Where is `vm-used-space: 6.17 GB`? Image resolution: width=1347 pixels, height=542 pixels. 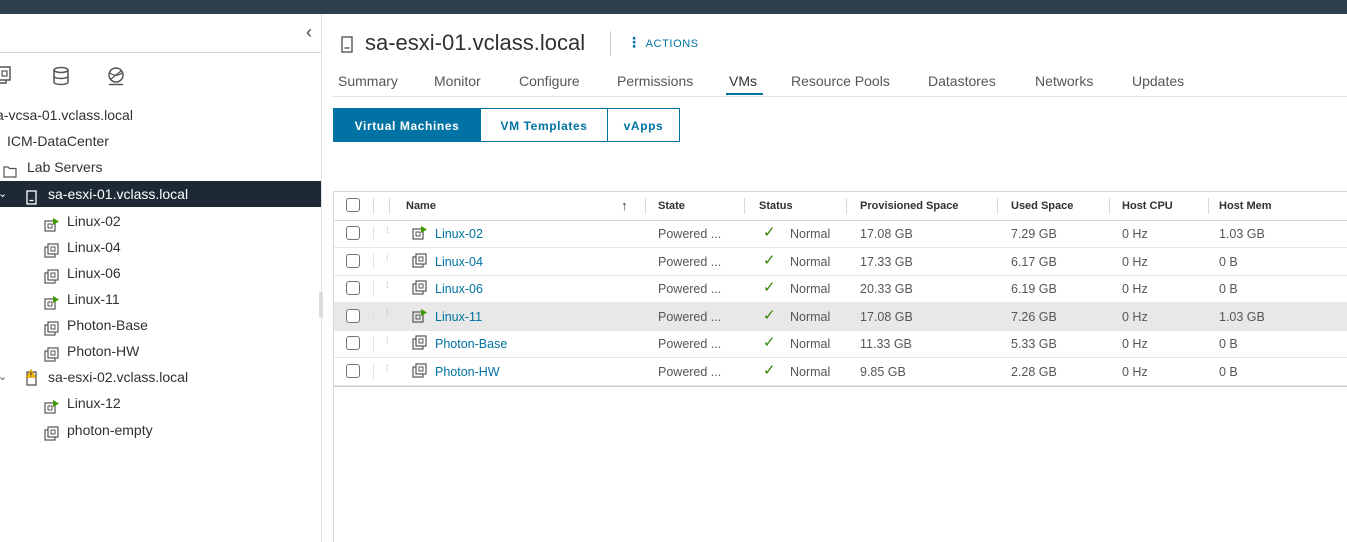
vm-used-space: 6.17 GB is located at coordinates (1034, 262).